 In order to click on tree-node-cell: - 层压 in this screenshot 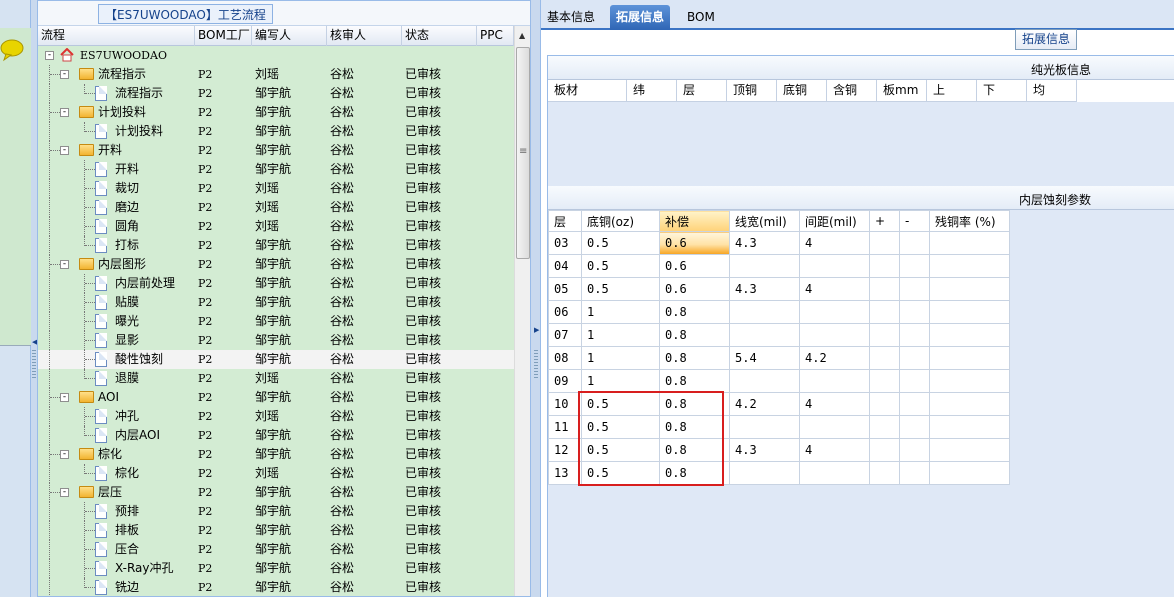, I will do `click(116, 492)`.